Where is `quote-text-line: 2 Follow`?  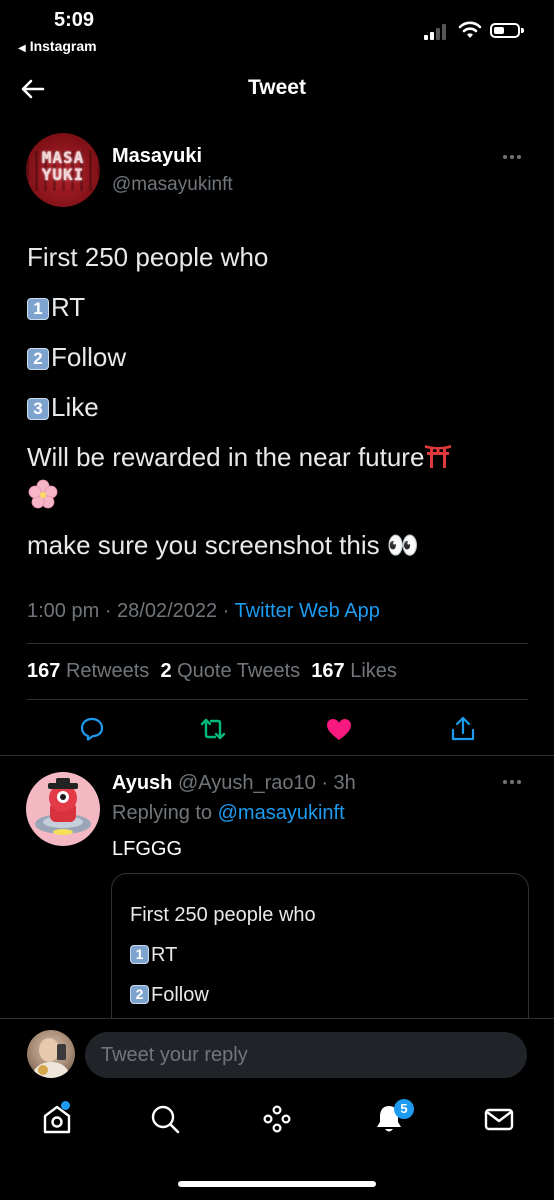
quote-text-line: 2 Follow is located at coordinates (169, 995).